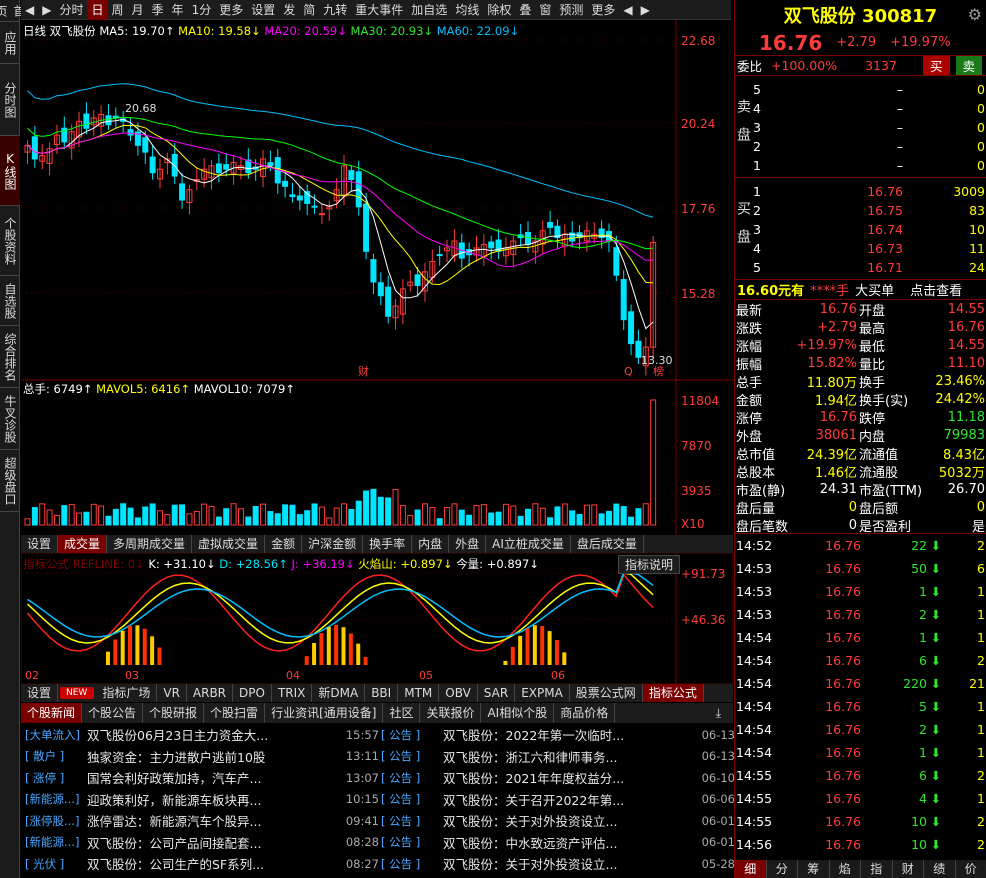  I want to click on indicator-tab-1: NEW, so click(77, 693).